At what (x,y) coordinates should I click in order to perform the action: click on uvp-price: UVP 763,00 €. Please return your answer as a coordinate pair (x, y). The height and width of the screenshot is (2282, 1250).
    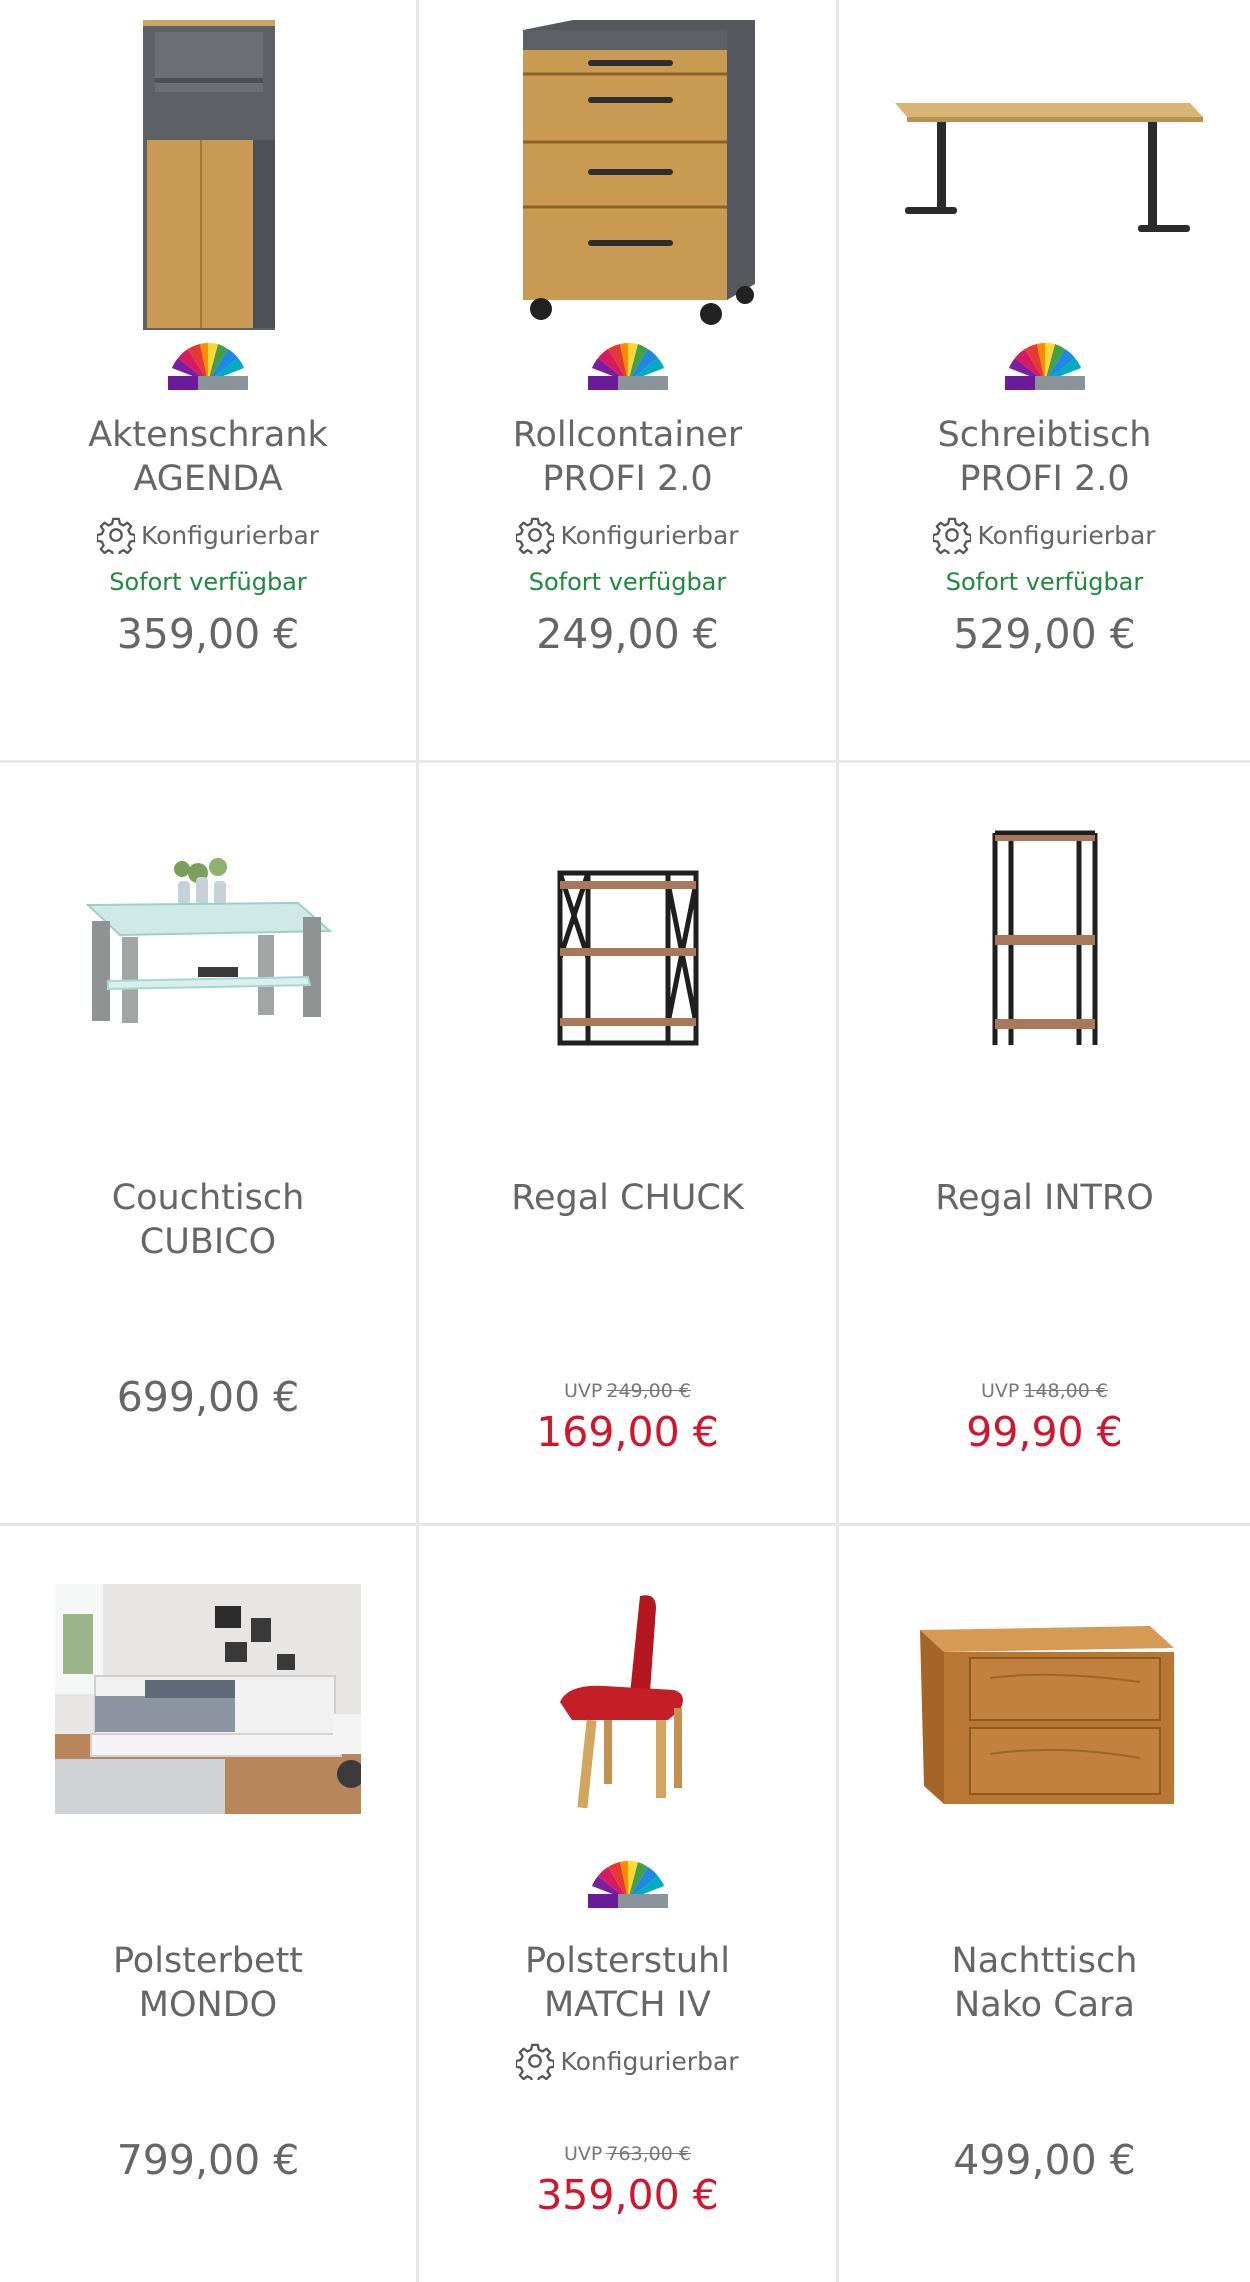
    Looking at the image, I should click on (627, 2154).